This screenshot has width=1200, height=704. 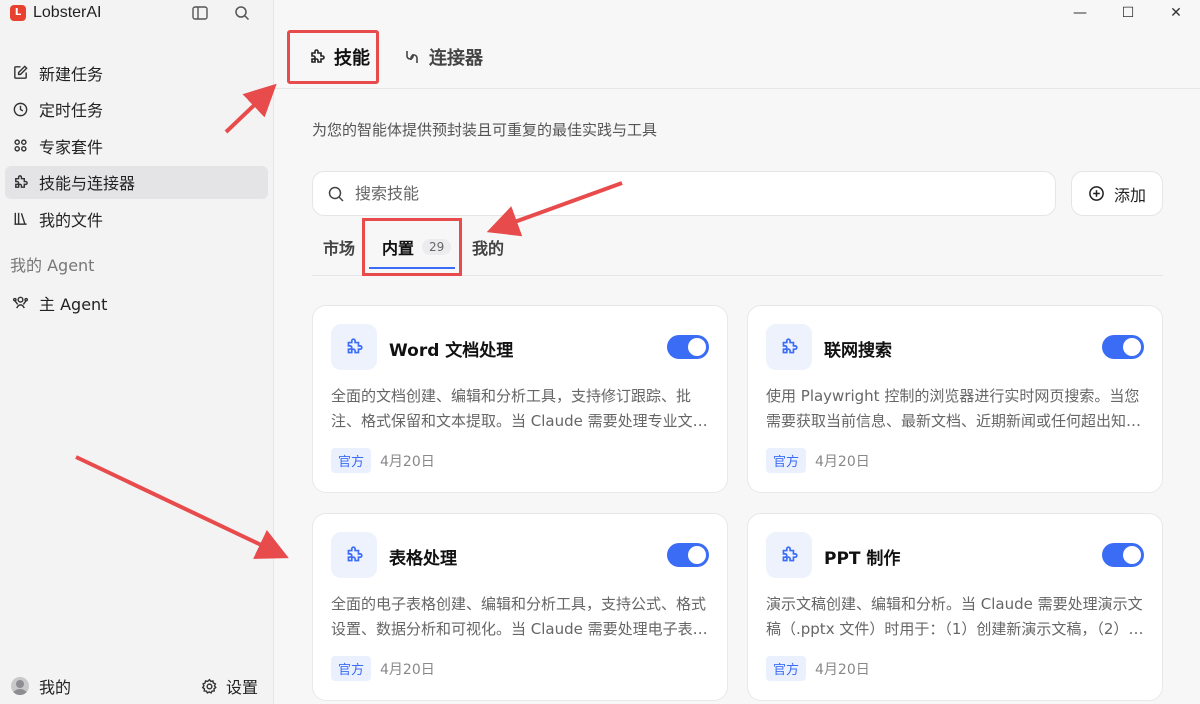 I want to click on add-label: 添加, so click(x=1129, y=195).